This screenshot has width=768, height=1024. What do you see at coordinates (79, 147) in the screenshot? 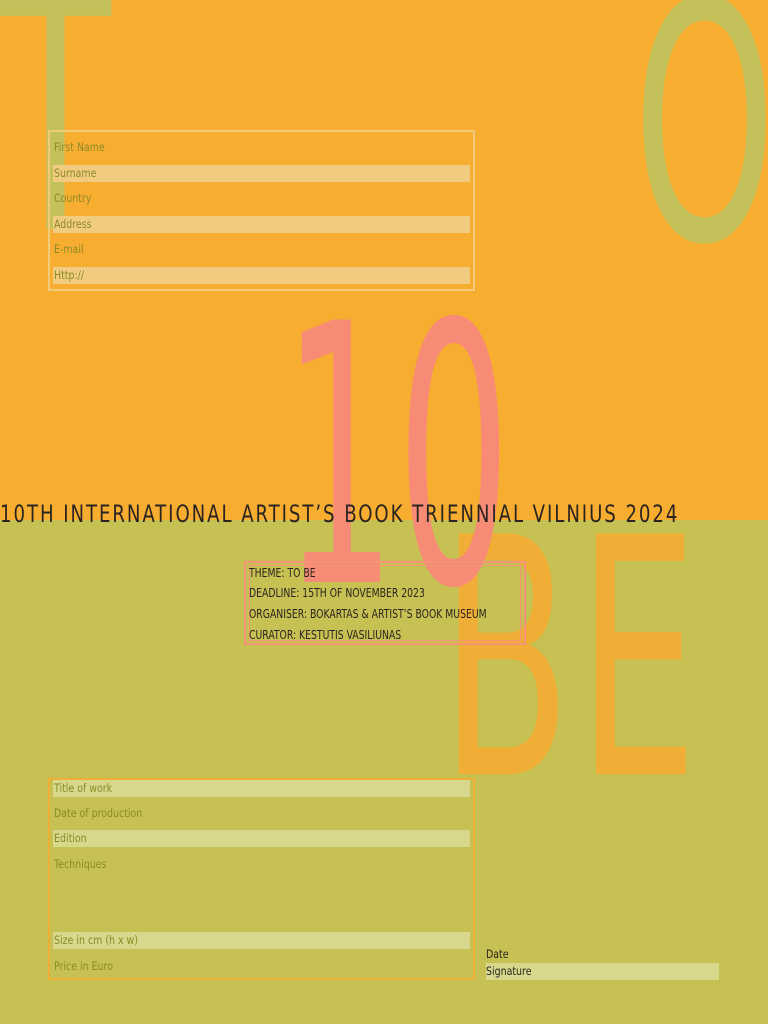
I see `first-name-label: First Name` at bounding box center [79, 147].